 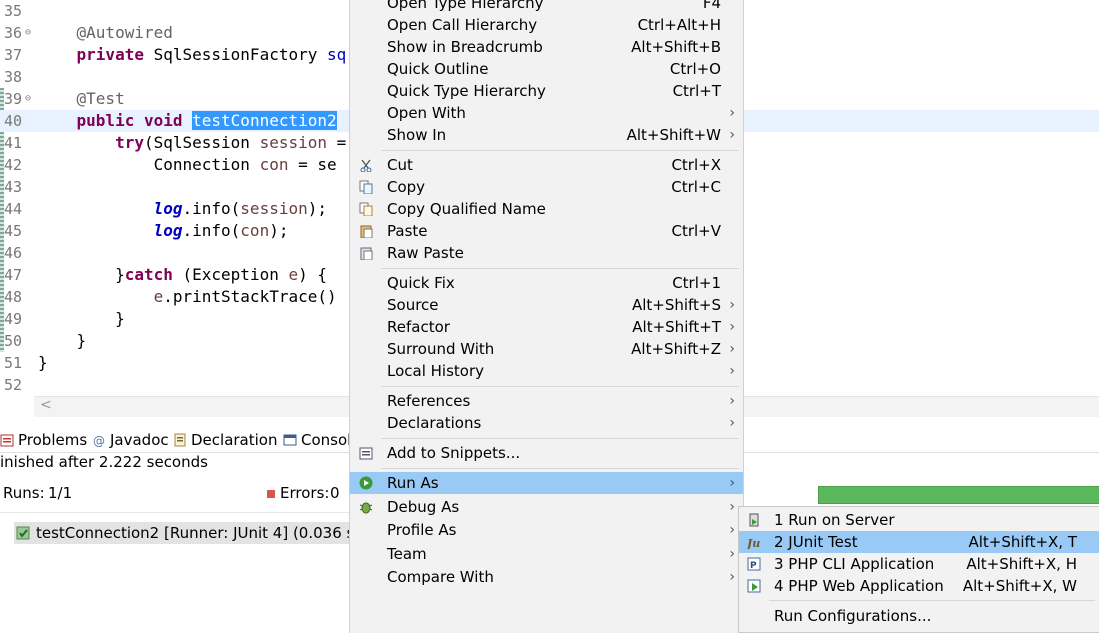 What do you see at coordinates (711, 6) in the screenshot?
I see `menu-item-shortcut: F4` at bounding box center [711, 6].